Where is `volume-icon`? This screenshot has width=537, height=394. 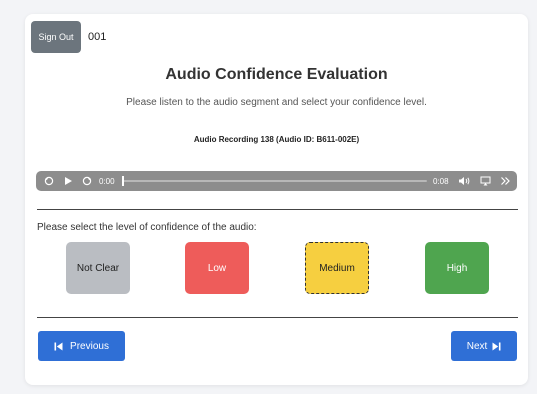 volume-icon is located at coordinates (464, 181).